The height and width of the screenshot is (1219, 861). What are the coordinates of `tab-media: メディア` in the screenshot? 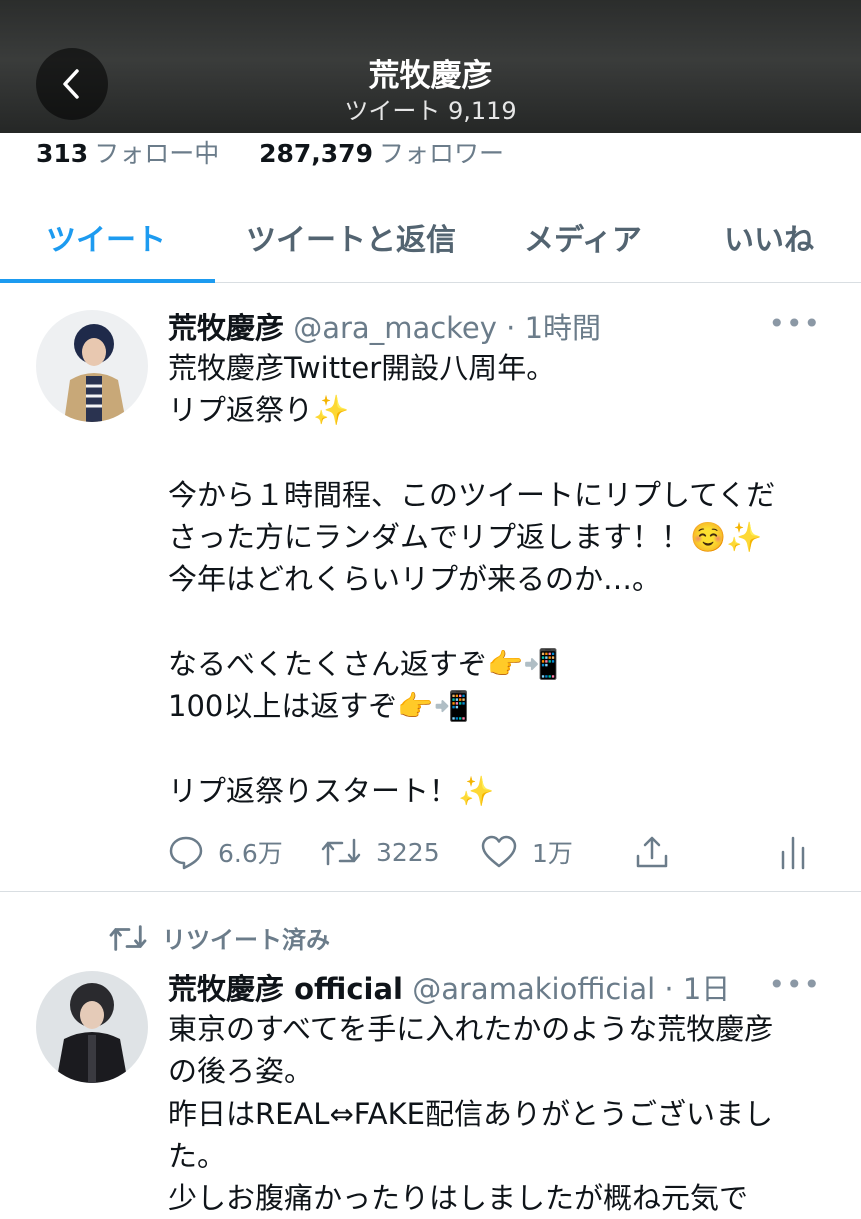 It's located at (583, 237).